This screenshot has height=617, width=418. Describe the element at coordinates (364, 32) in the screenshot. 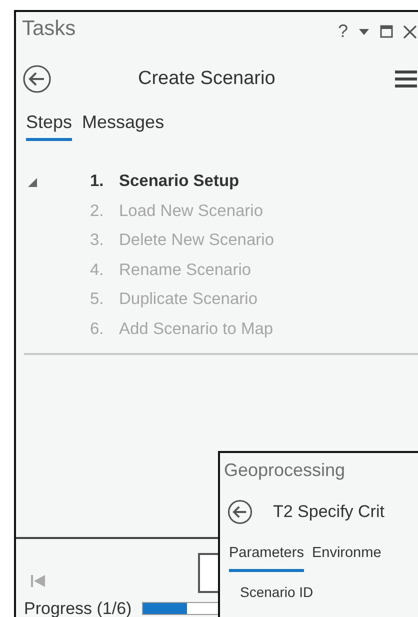

I see `dropdown-icon` at that location.